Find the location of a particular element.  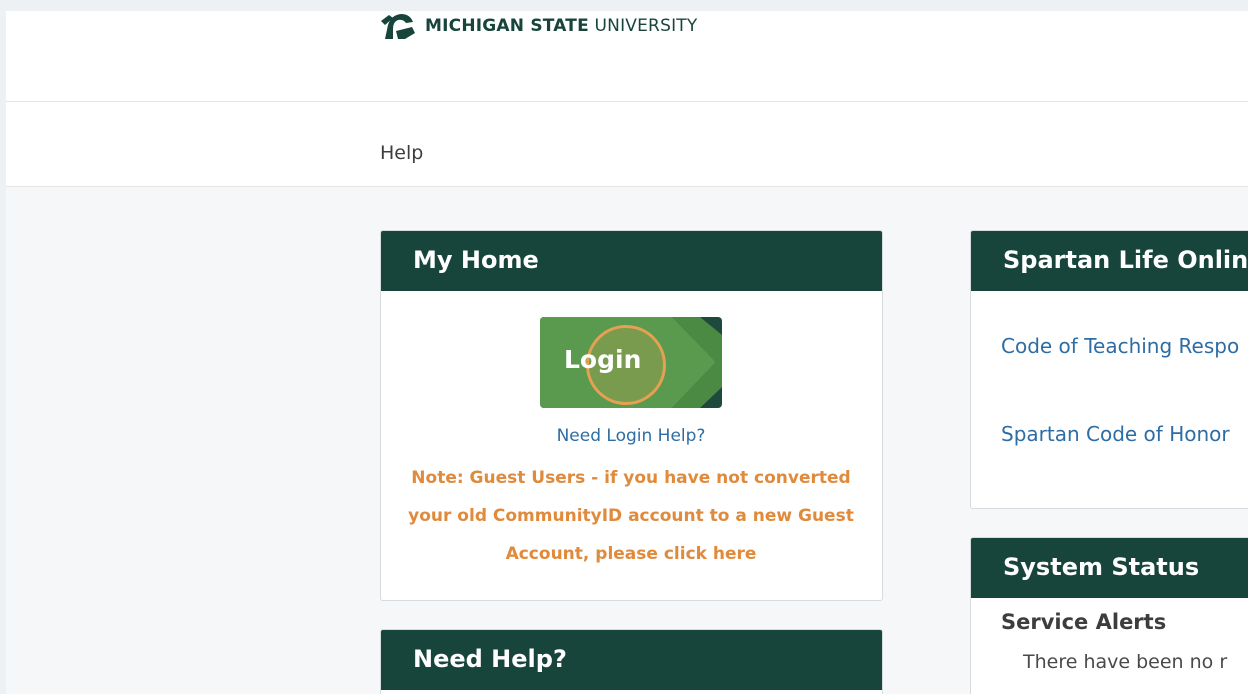

nav-help-link: Help is located at coordinates (401, 153).